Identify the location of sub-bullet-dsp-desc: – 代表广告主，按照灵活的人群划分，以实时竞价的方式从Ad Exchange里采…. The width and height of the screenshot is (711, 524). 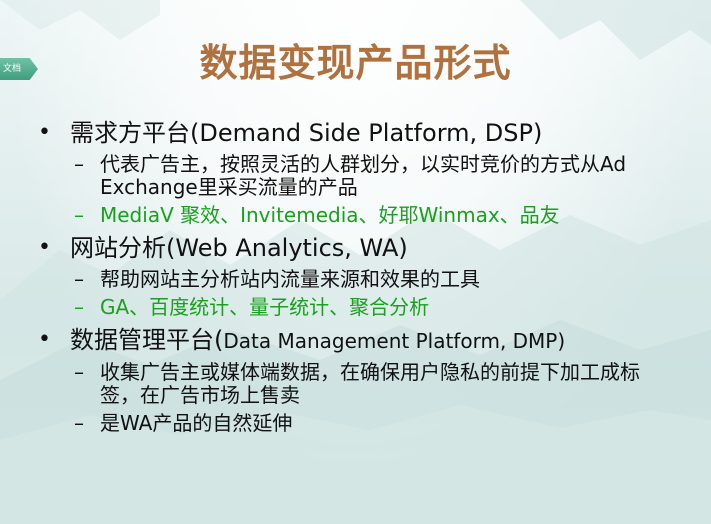
(386, 176).